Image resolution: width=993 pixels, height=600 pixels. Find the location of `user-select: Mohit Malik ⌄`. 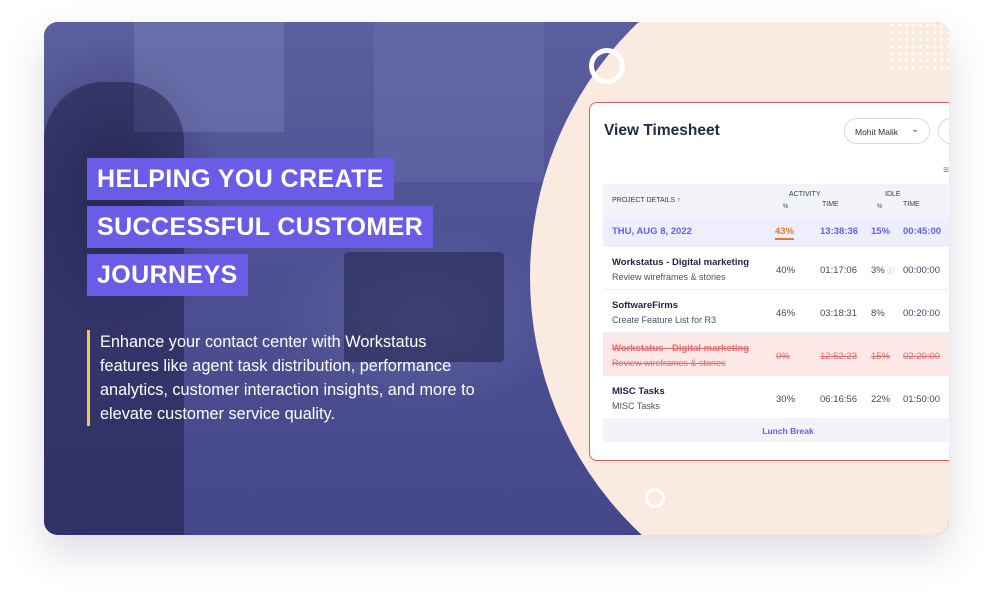

user-select: Mohit Malik ⌄ is located at coordinates (887, 131).